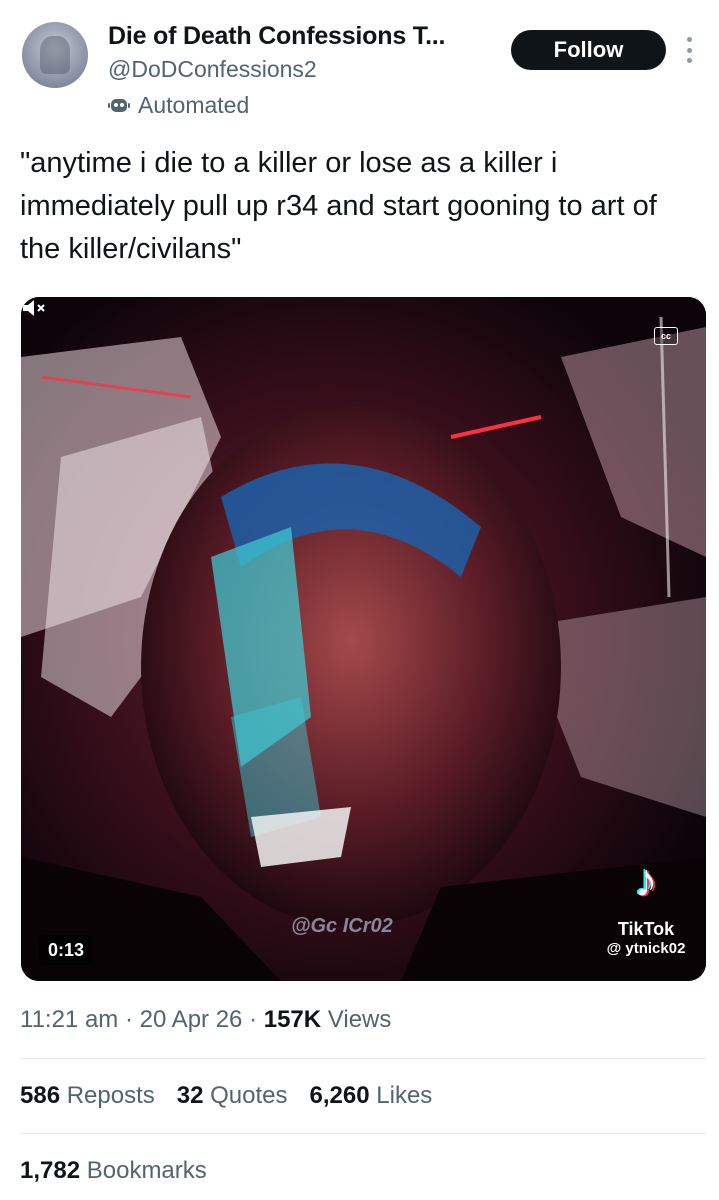 The height and width of the screenshot is (1200, 719). I want to click on tiktok-logo-icon: ♪, so click(646, 880).